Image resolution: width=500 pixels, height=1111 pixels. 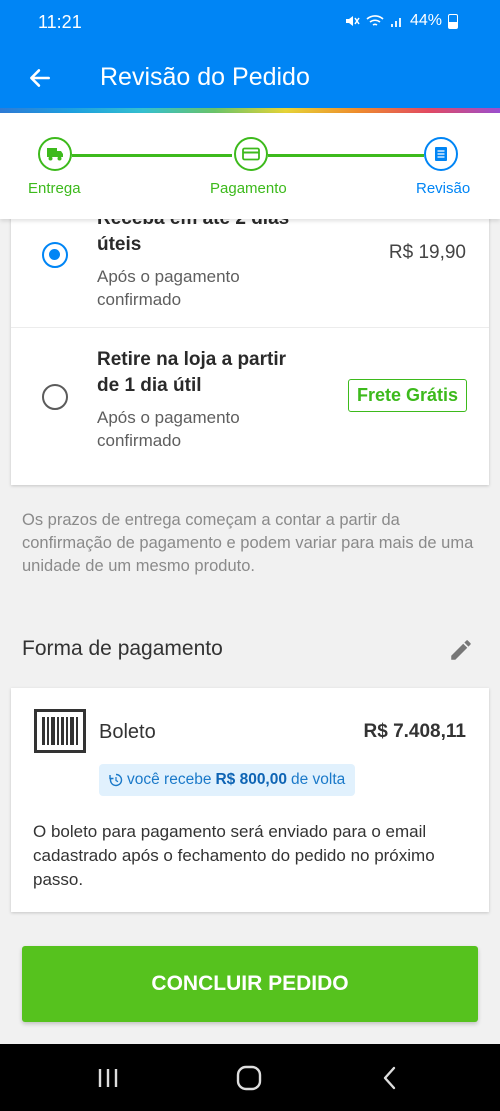 I want to click on app-bar: Revisão do Pedido, so click(x=250, y=77).